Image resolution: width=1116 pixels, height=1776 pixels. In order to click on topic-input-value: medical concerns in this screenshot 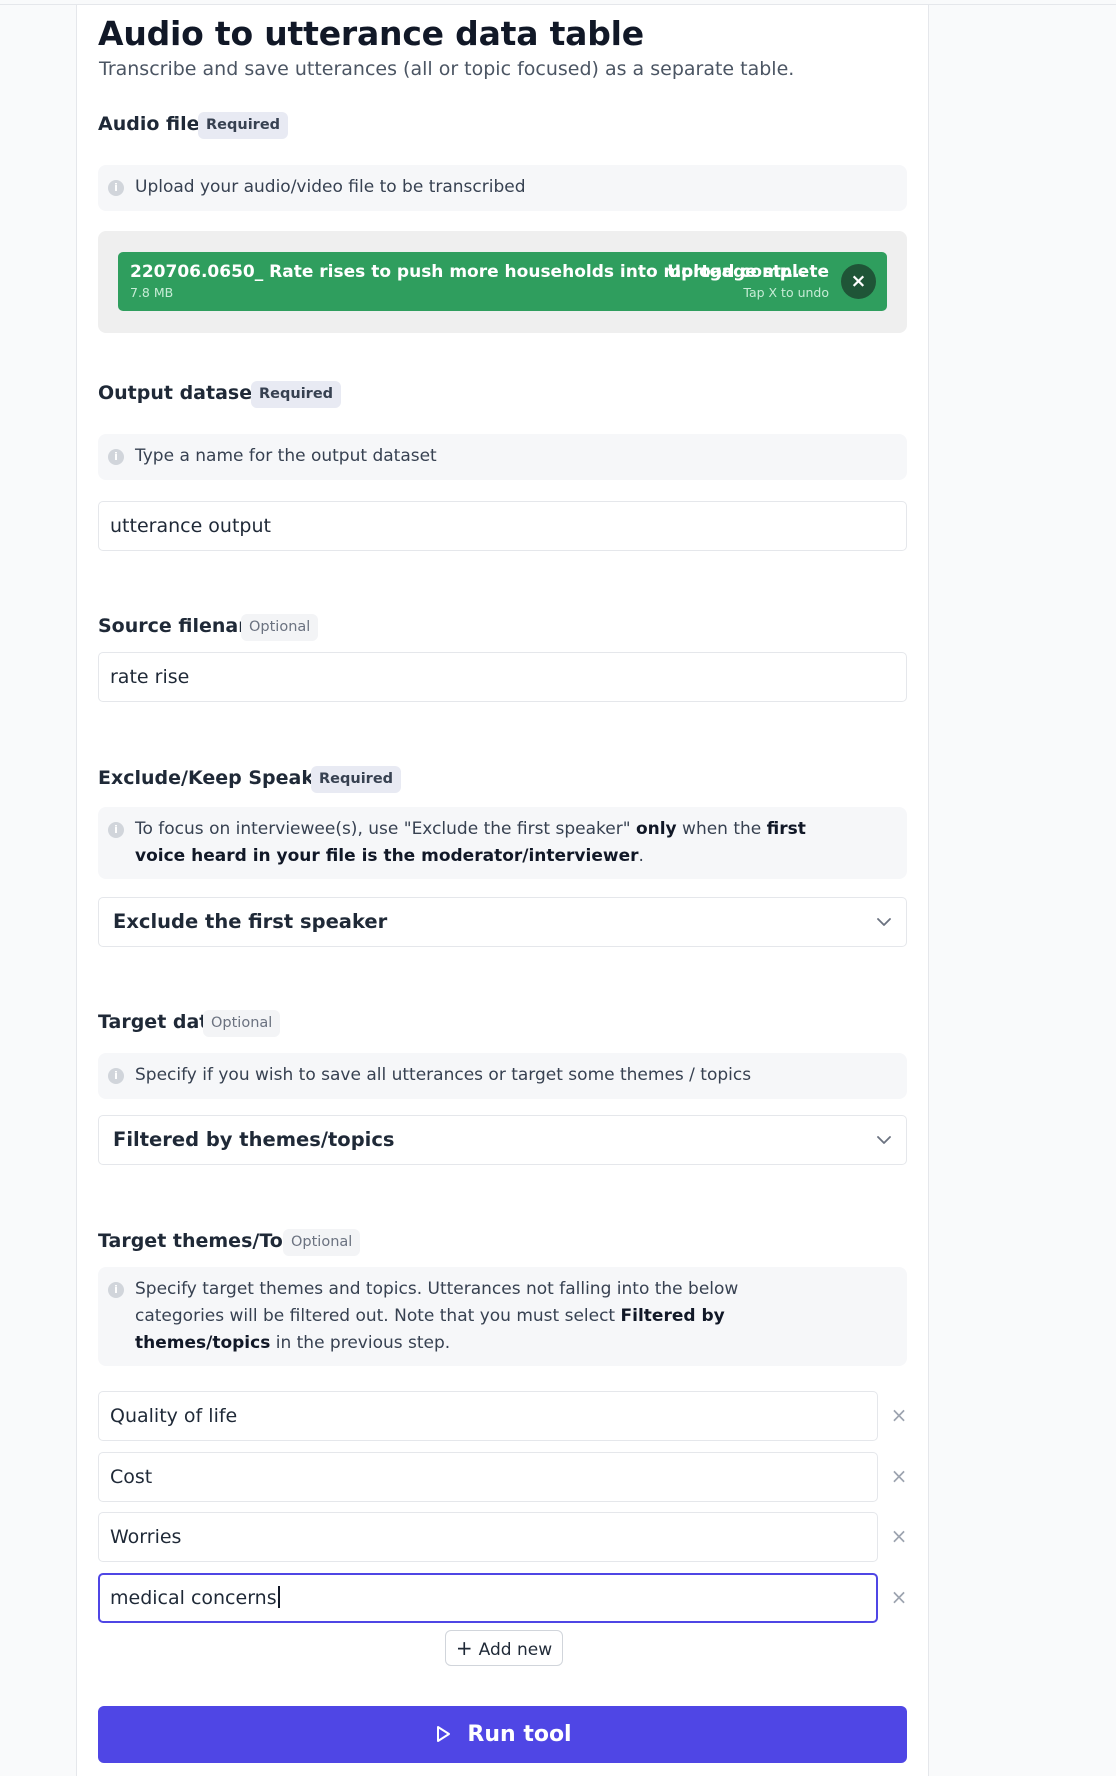, I will do `click(193, 1598)`.